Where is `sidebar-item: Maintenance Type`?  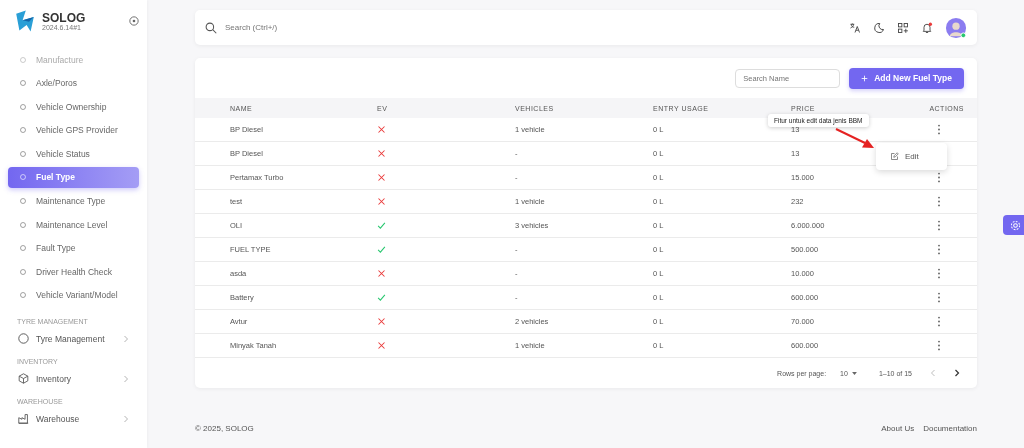
sidebar-item: Maintenance Type is located at coordinates (73, 201).